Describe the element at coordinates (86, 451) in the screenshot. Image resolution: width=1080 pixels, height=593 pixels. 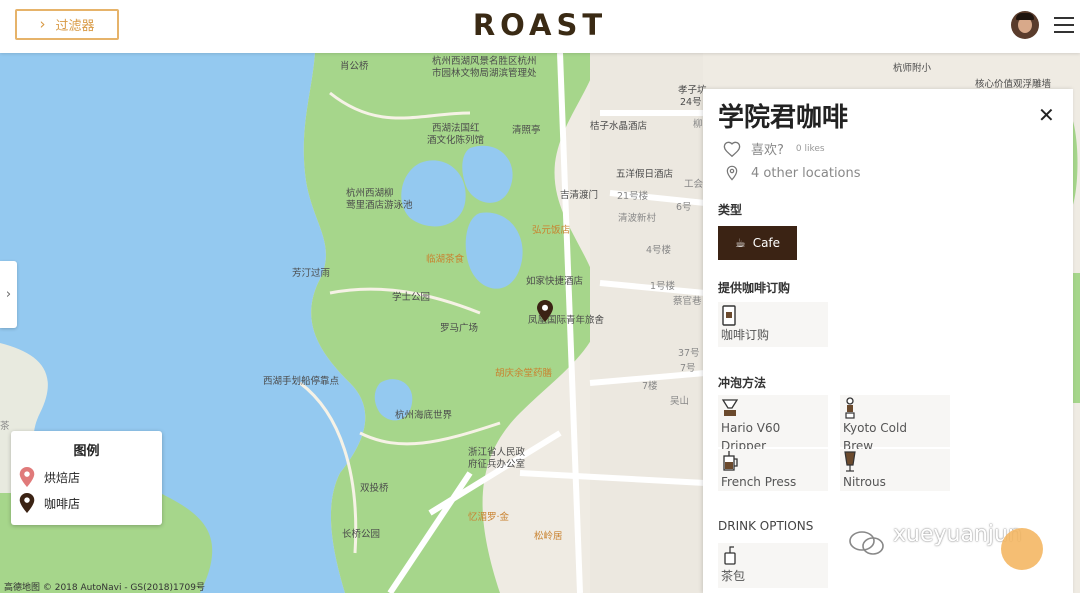
I see `legend-title: 图例` at that location.